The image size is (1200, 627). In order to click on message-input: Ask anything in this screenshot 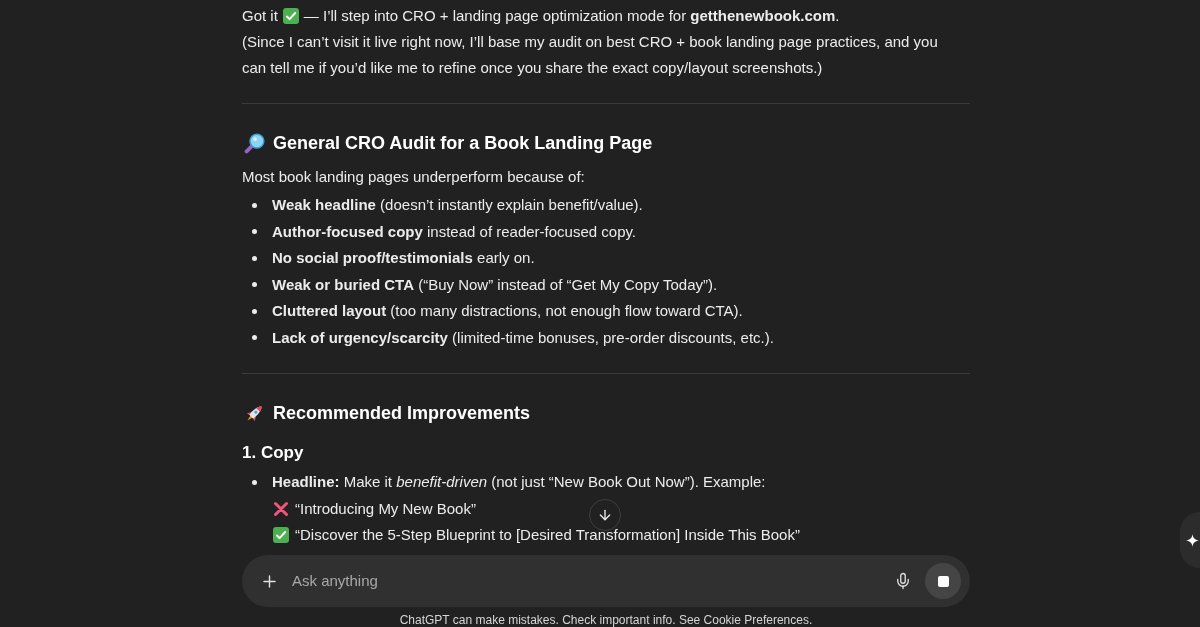, I will do `click(592, 581)`.